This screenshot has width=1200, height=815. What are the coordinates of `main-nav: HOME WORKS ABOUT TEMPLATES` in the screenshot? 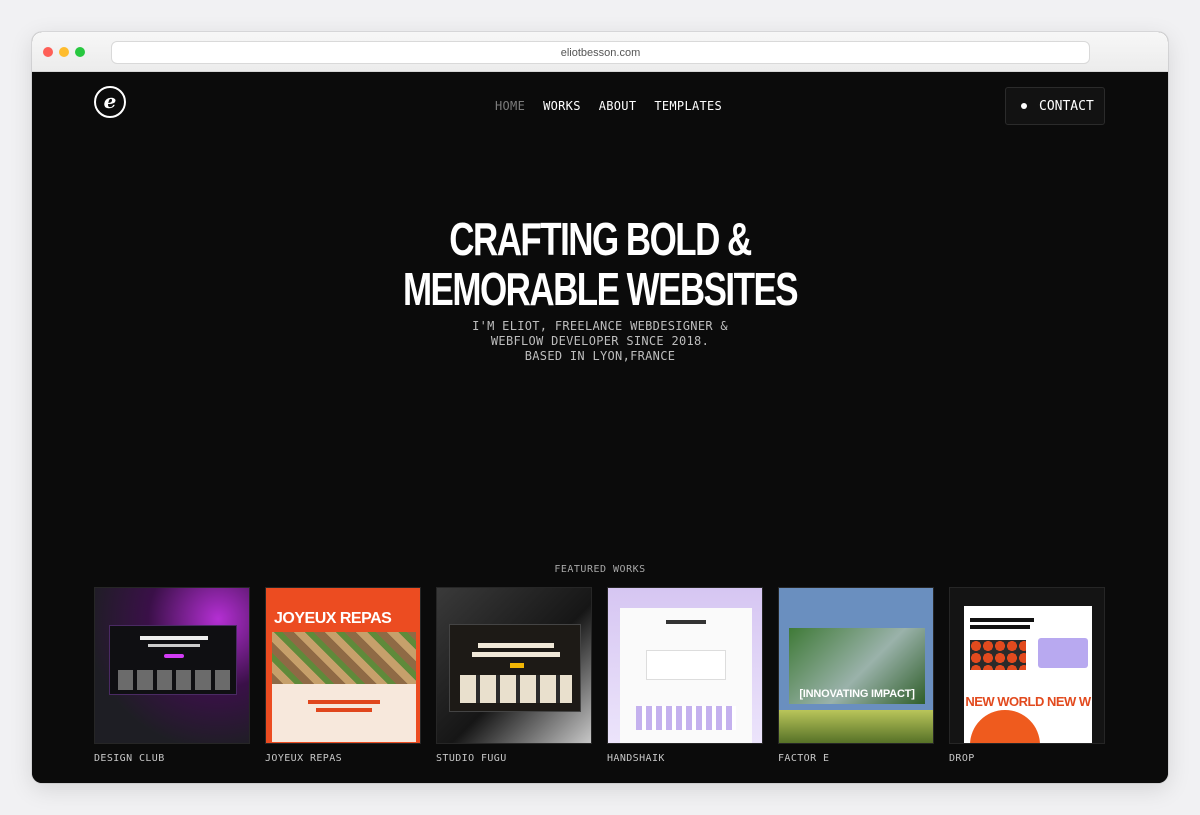 It's located at (608, 106).